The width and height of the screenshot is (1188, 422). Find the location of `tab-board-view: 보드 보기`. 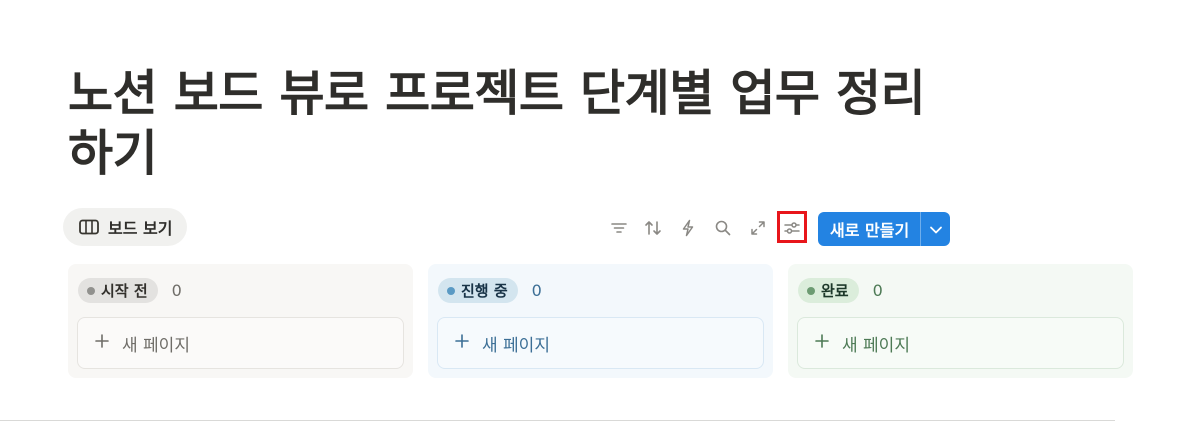

tab-board-view: 보드 보기 is located at coordinates (125, 227).